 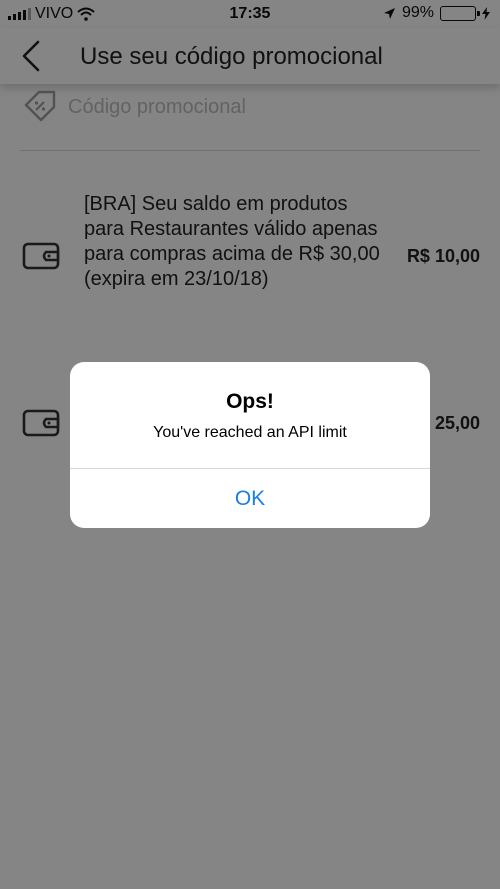 I want to click on alert-dialog: Ops! You've reached an API limit OK, so click(x=250, y=445).